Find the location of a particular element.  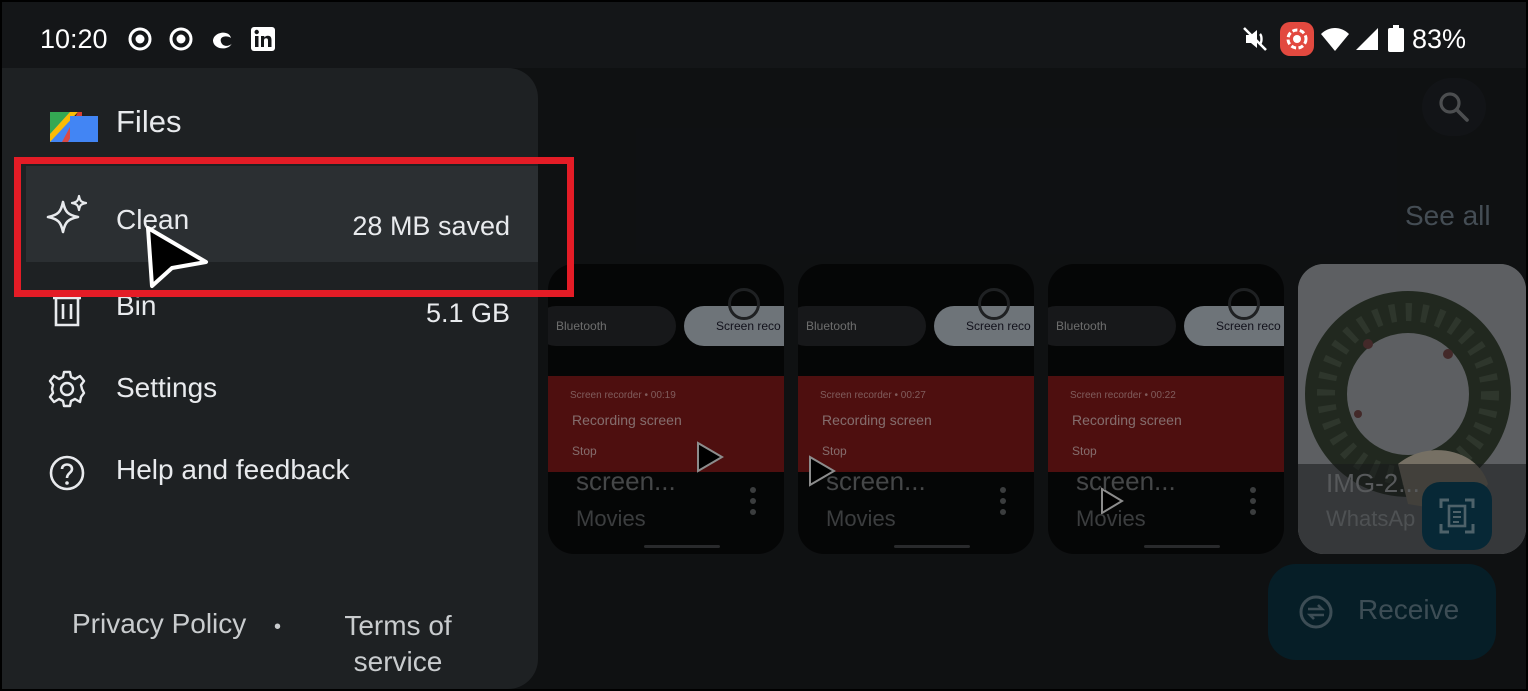

files-app-logo is located at coordinates (74, 127).